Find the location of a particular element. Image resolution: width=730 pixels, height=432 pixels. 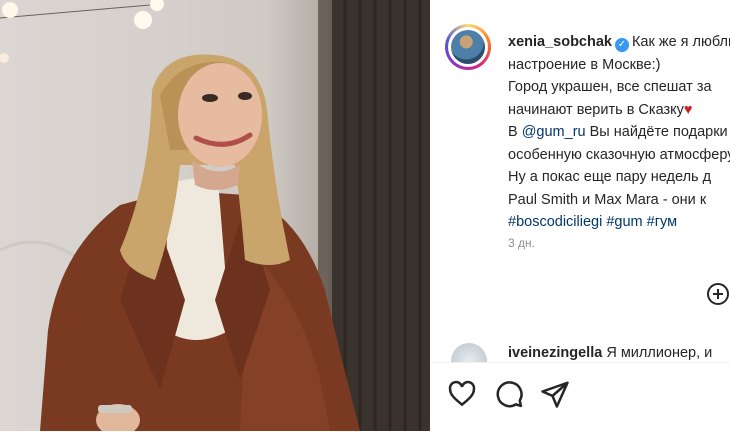

action-bar is located at coordinates (580, 397).